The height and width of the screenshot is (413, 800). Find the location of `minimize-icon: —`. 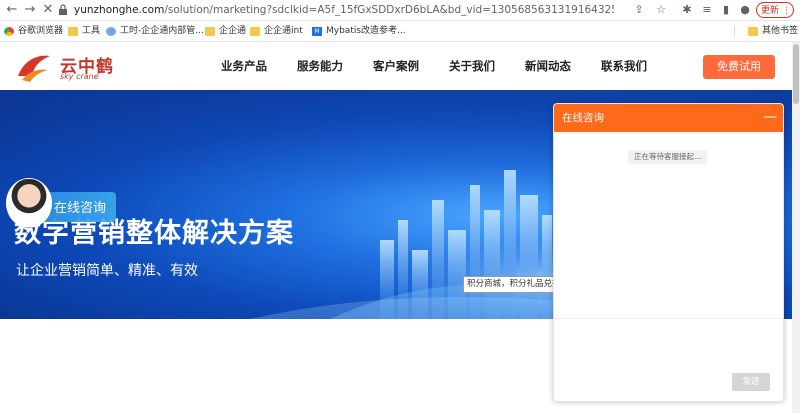

minimize-icon: — is located at coordinates (770, 117).